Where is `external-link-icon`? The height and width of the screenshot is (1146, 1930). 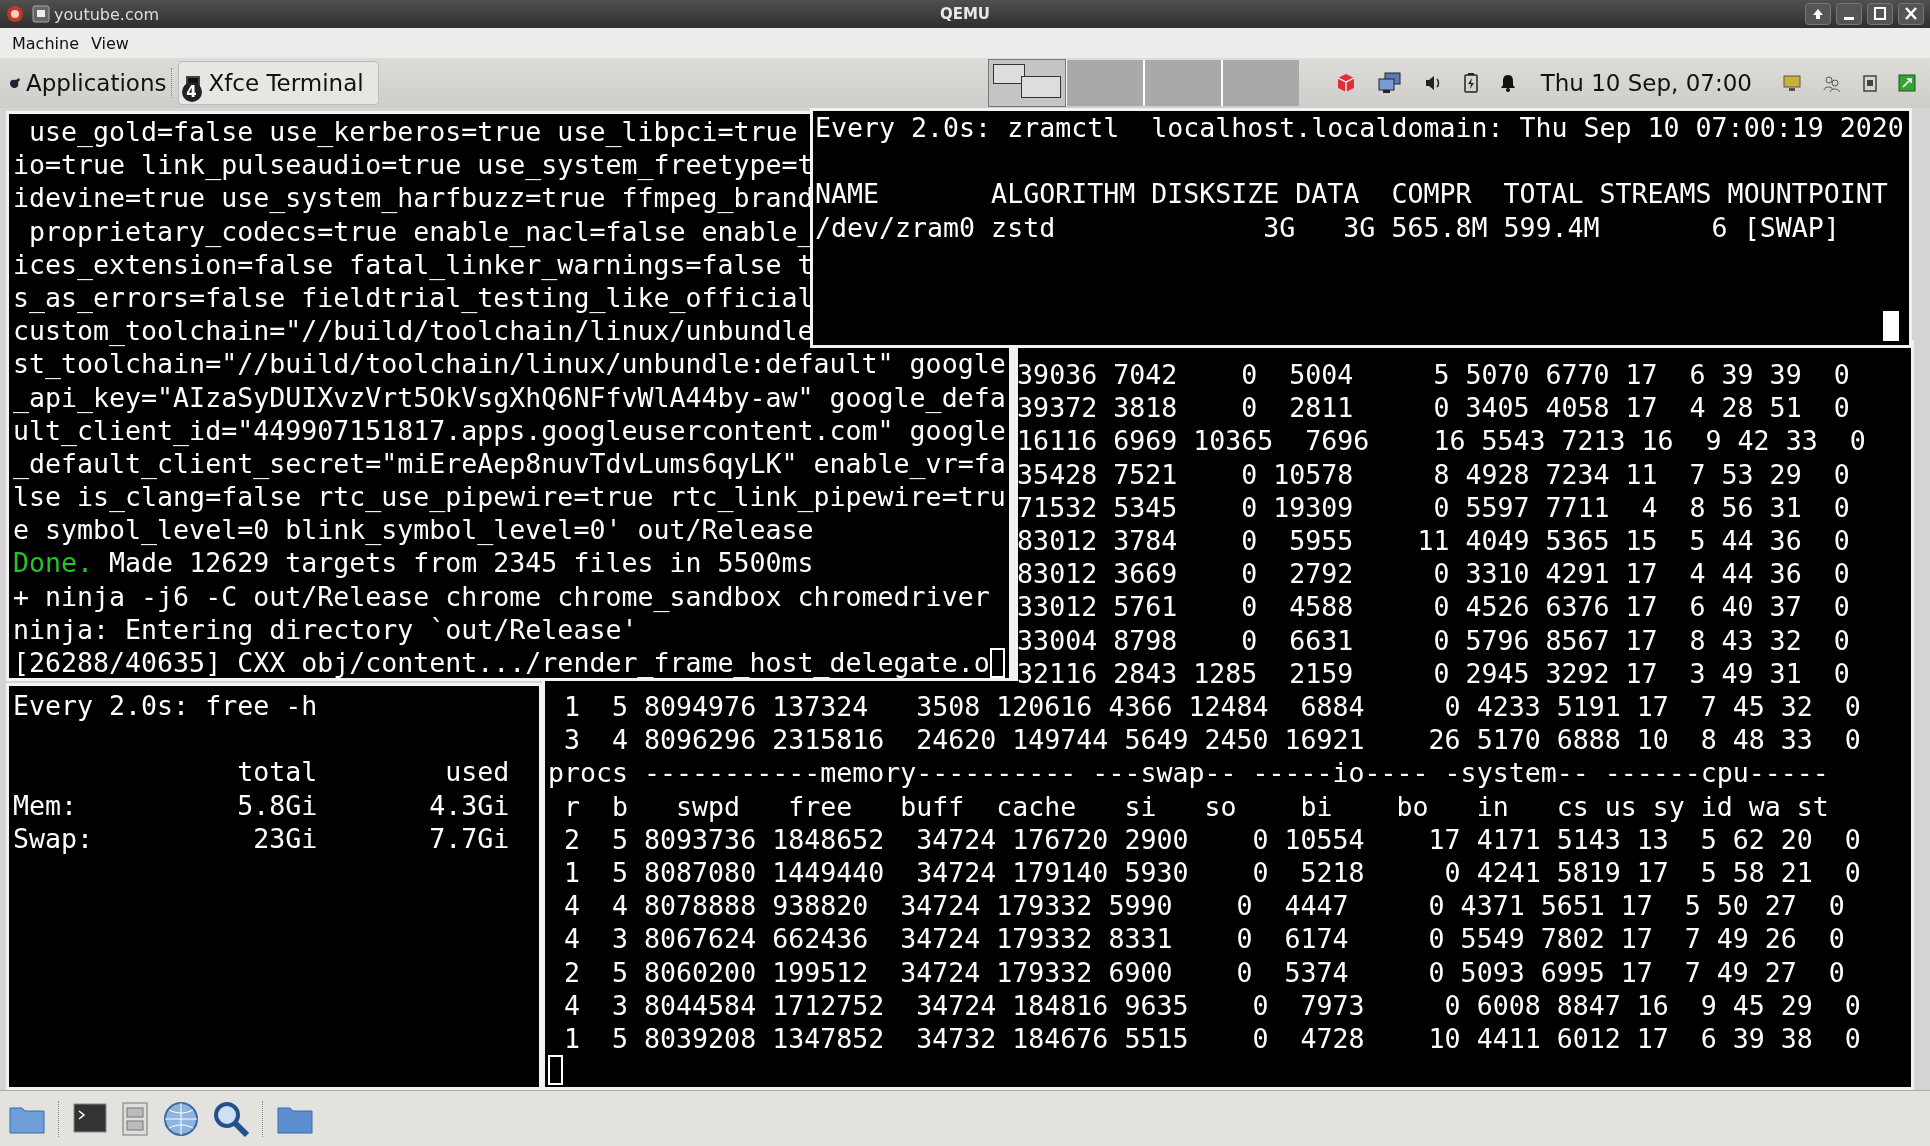
external-link-icon is located at coordinates (1907, 83).